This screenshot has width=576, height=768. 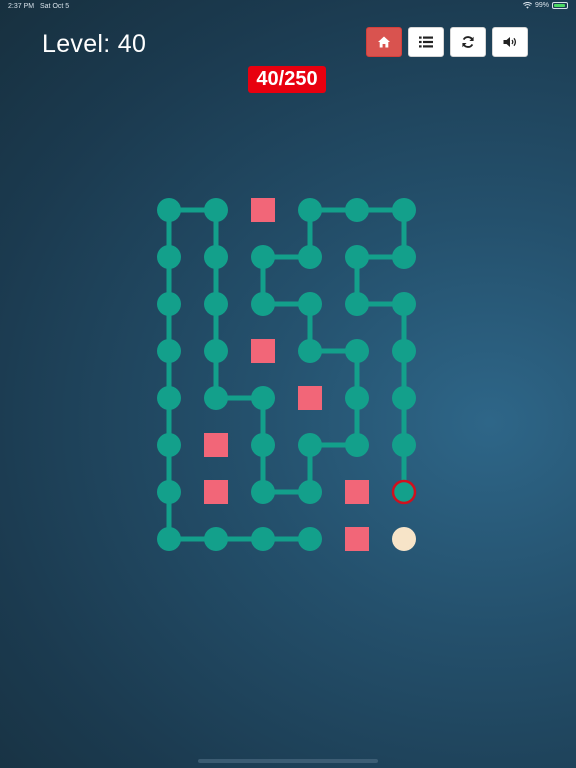 What do you see at coordinates (404, 539) in the screenshot?
I see `start-node` at bounding box center [404, 539].